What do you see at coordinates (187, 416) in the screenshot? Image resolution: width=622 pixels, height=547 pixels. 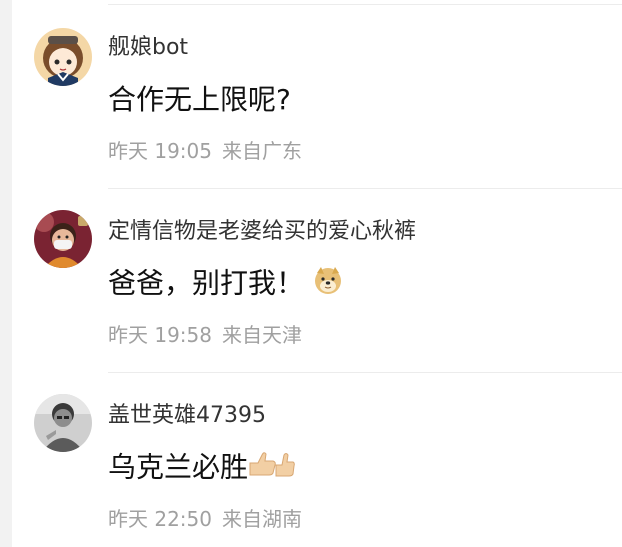 I see `username: 盖世英雄47395` at bounding box center [187, 416].